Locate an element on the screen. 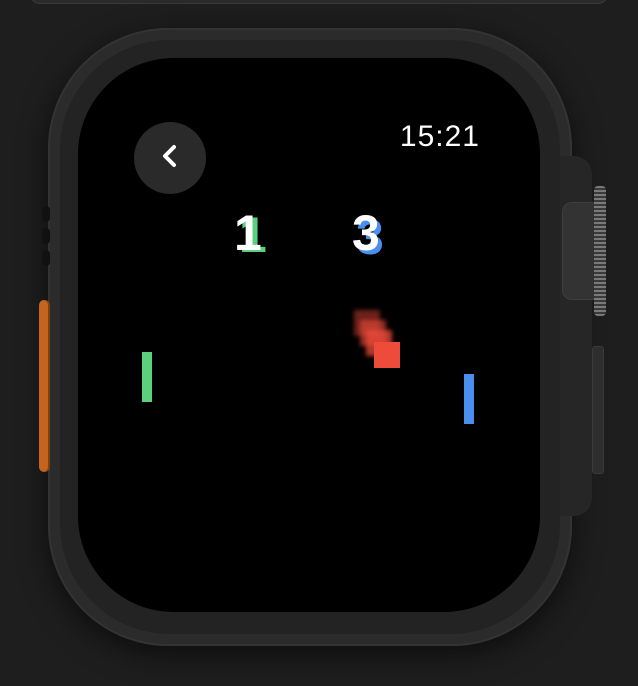 This screenshot has height=686, width=638. crown-ridges is located at coordinates (600, 251).